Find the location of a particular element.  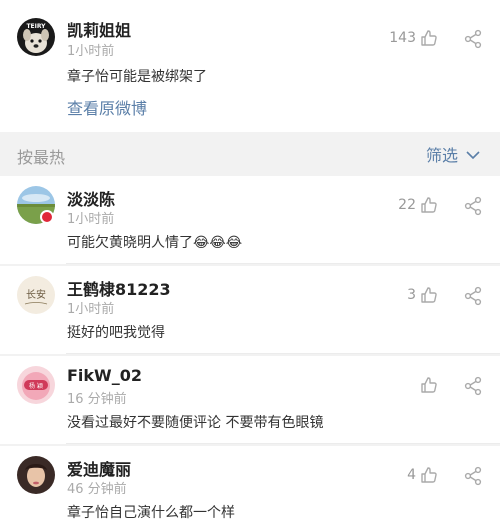

chevron-down-icon is located at coordinates (473, 154).